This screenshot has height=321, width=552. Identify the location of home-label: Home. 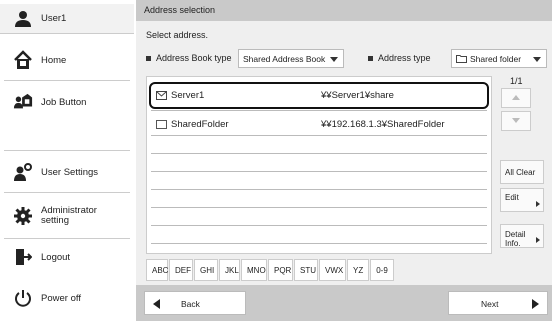
(54, 60).